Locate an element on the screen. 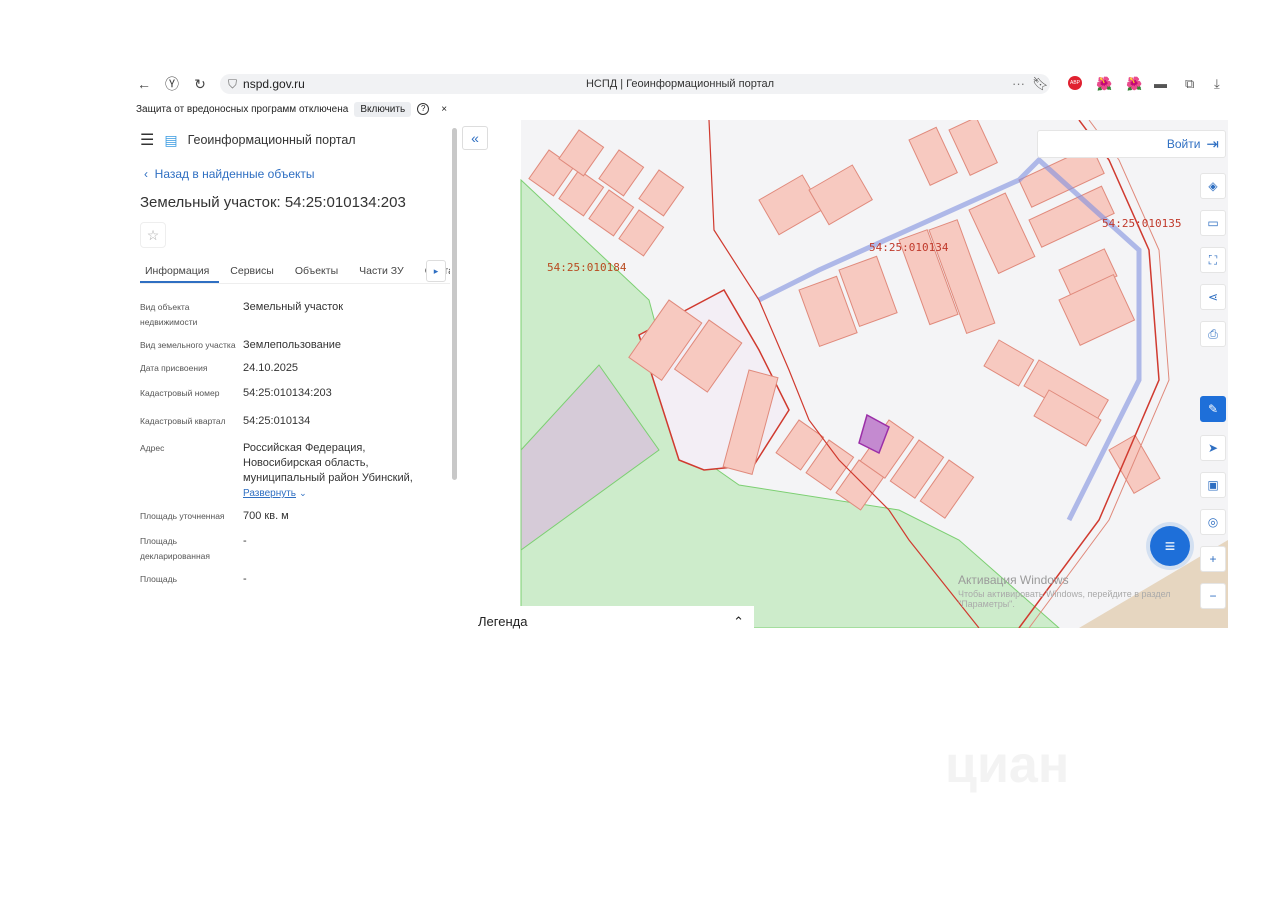 This screenshot has height=906, width=1280. menu-icon: ☰ is located at coordinates (147, 140).